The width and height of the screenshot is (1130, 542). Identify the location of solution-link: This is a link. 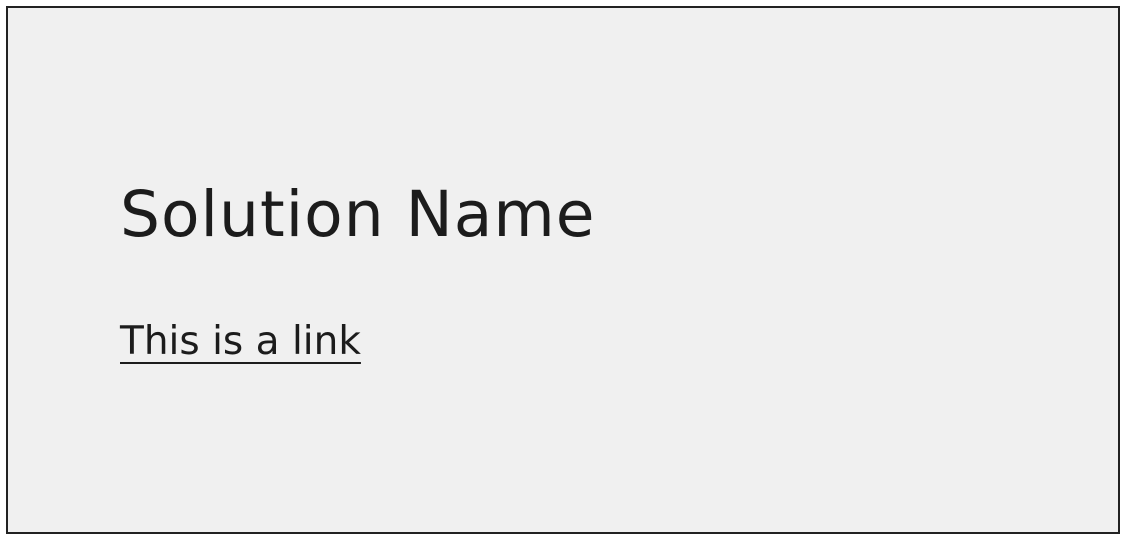
(240, 342).